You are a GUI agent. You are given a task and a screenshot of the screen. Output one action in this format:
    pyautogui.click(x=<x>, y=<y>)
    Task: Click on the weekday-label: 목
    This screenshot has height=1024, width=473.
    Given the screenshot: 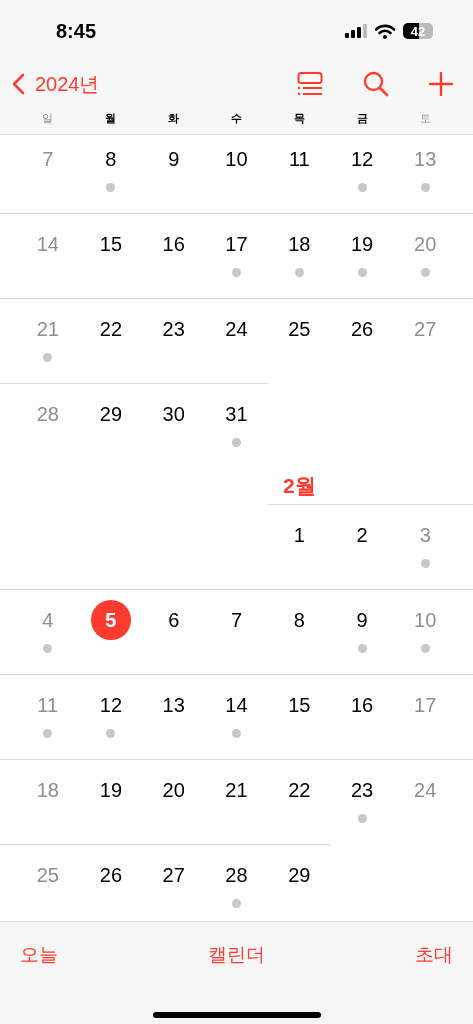 What is the action you would take?
    pyautogui.click(x=299, y=118)
    